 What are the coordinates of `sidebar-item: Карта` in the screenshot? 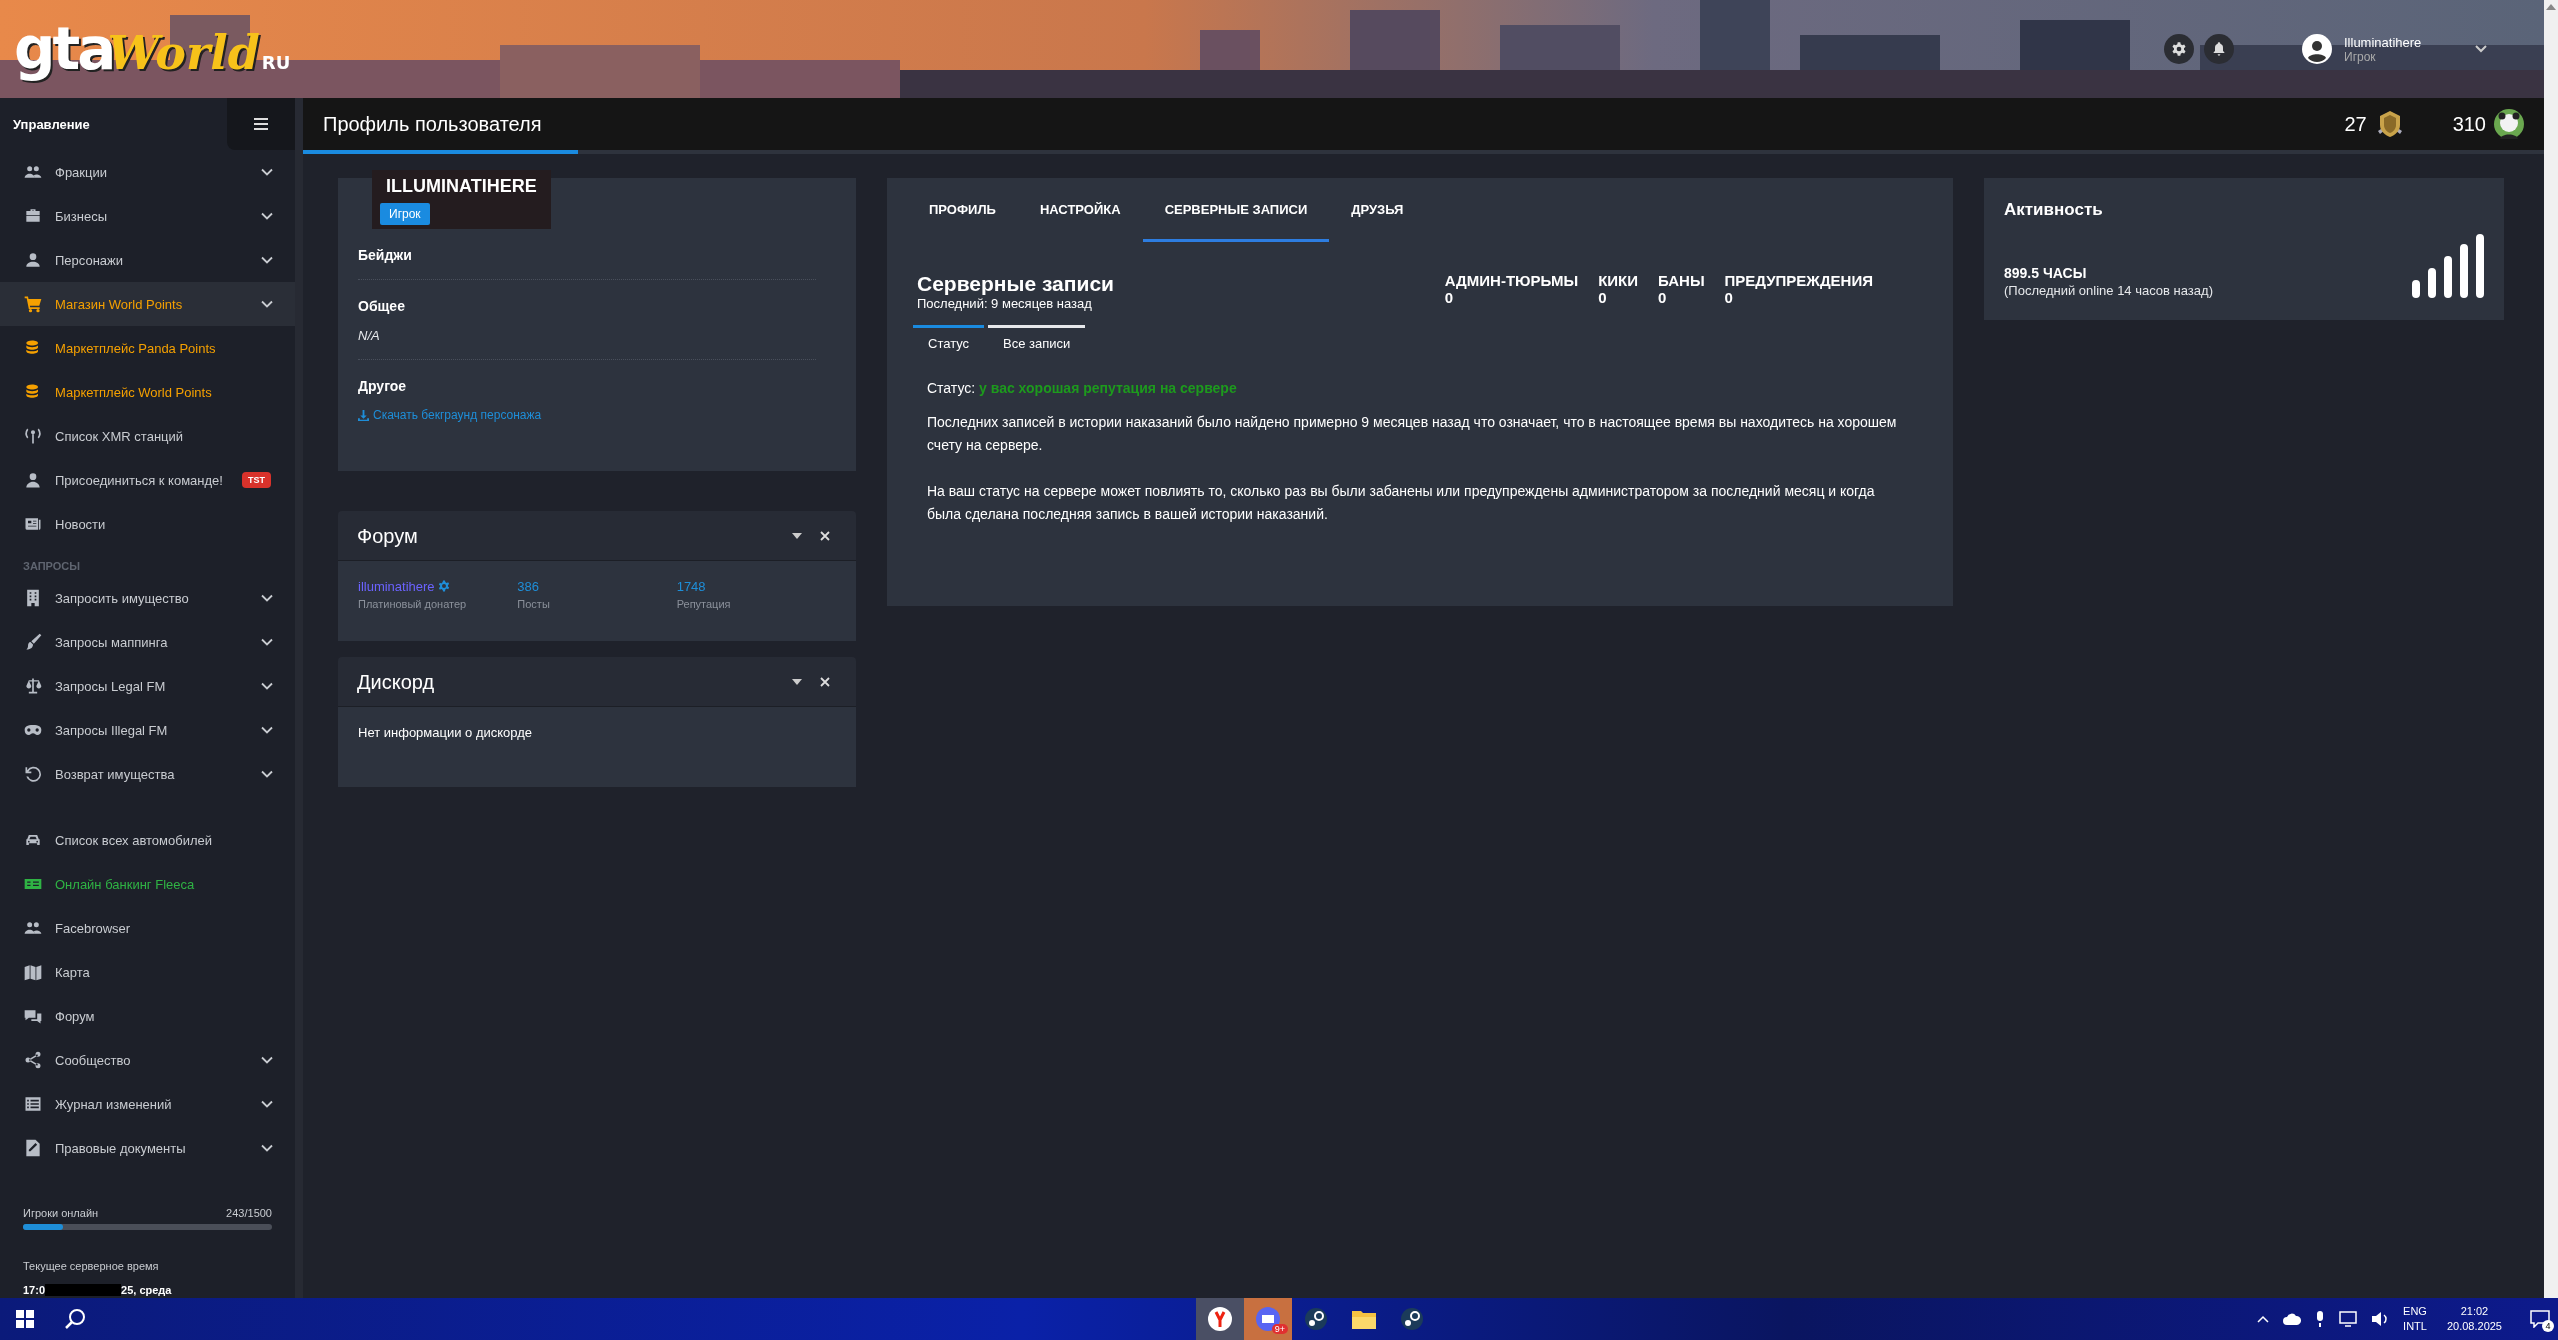 It's located at (147, 972).